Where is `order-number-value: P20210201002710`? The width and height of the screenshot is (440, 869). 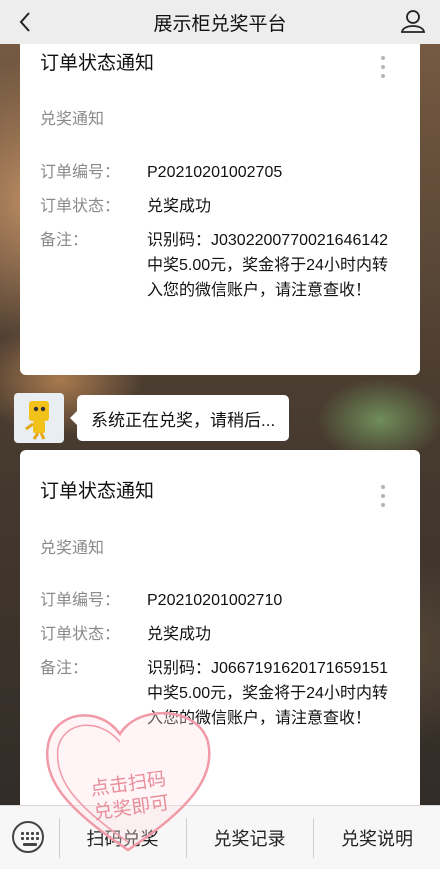
order-number-value: P20210201002710 is located at coordinates (215, 600).